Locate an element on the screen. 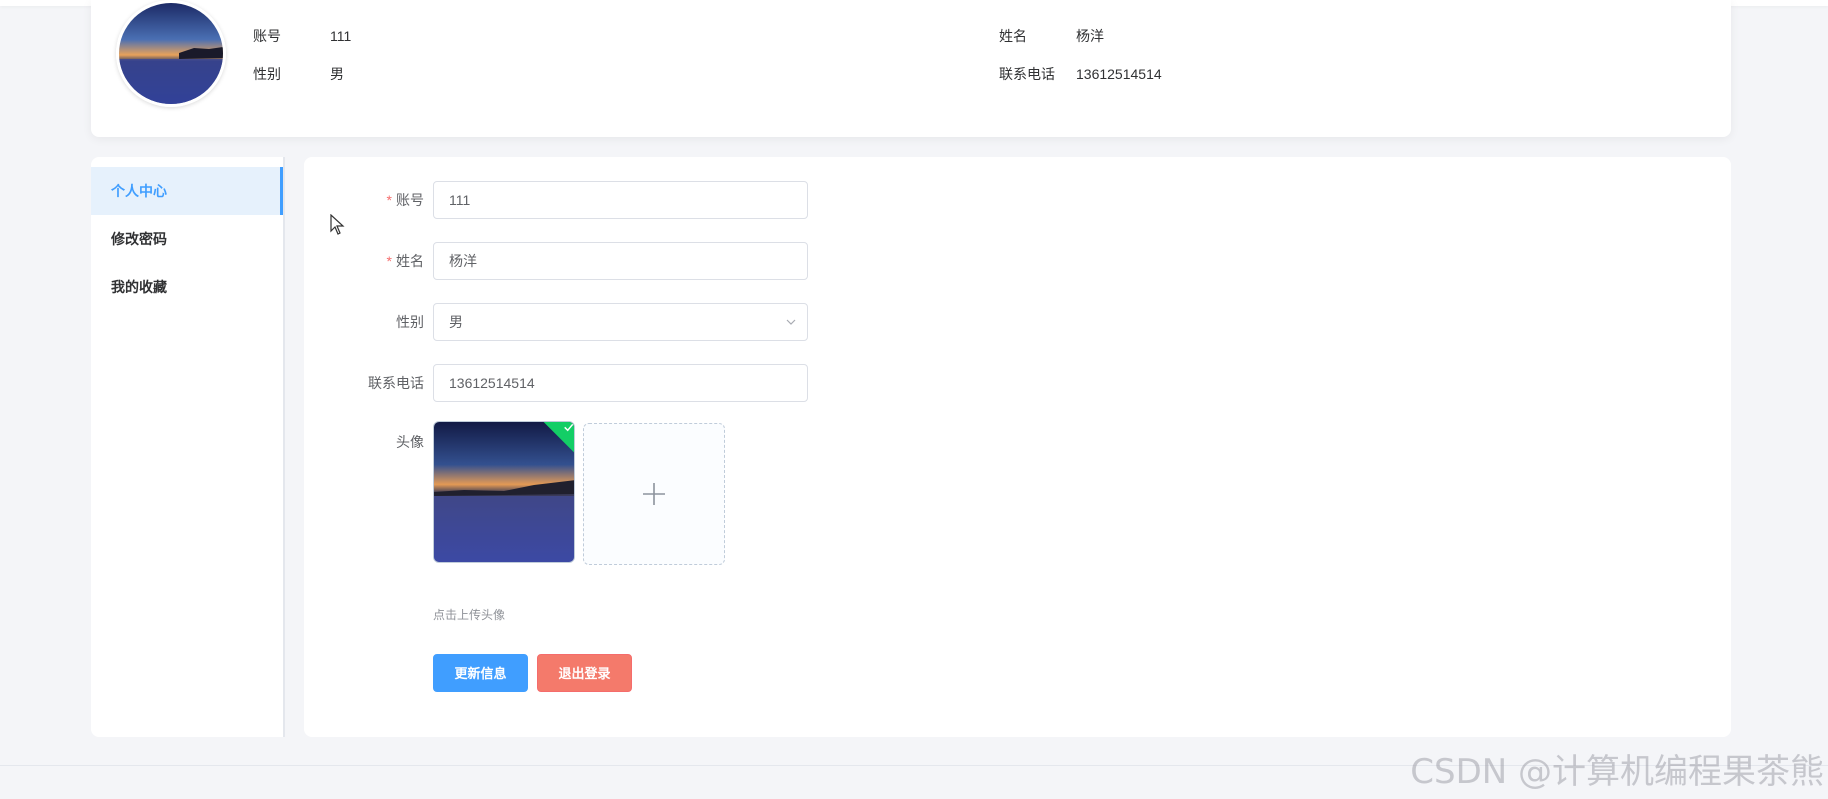  update-info-button: 更新信息 is located at coordinates (480, 673).